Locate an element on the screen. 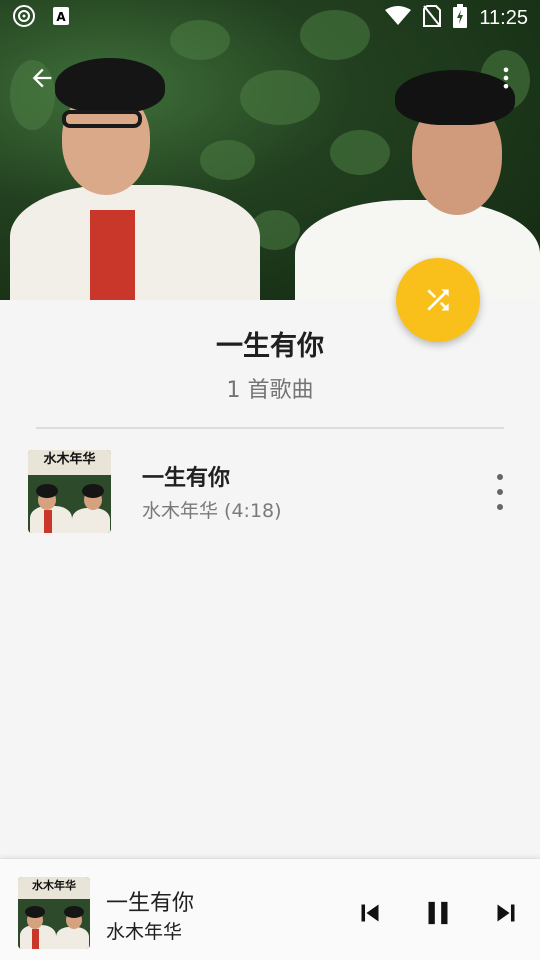 The image size is (540, 960). song-title: 一生有你 is located at coordinates (186, 478).